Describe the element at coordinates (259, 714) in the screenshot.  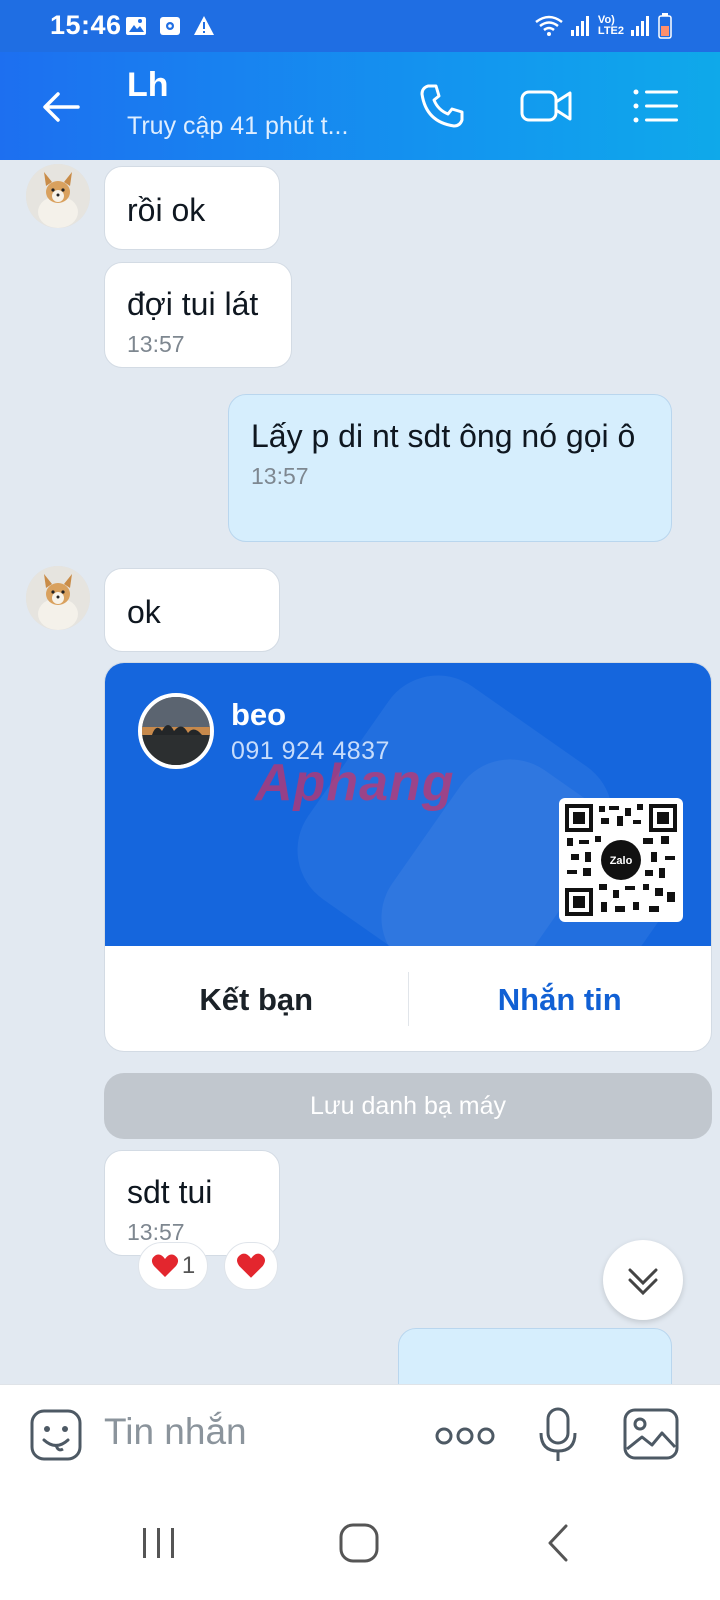
I see `contact-card-name: beo` at that location.